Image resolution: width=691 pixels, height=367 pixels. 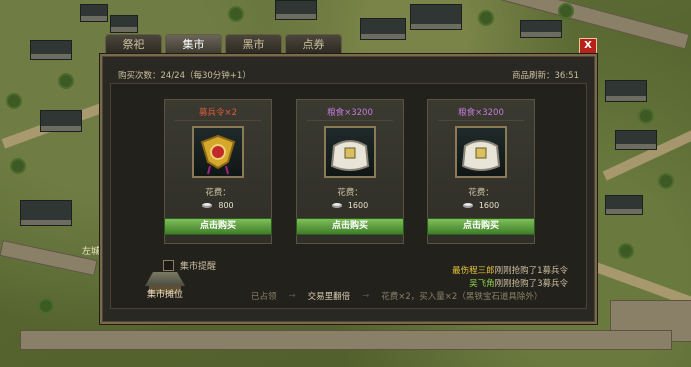 I want to click on map-city-label: 左城, so click(x=91, y=252).